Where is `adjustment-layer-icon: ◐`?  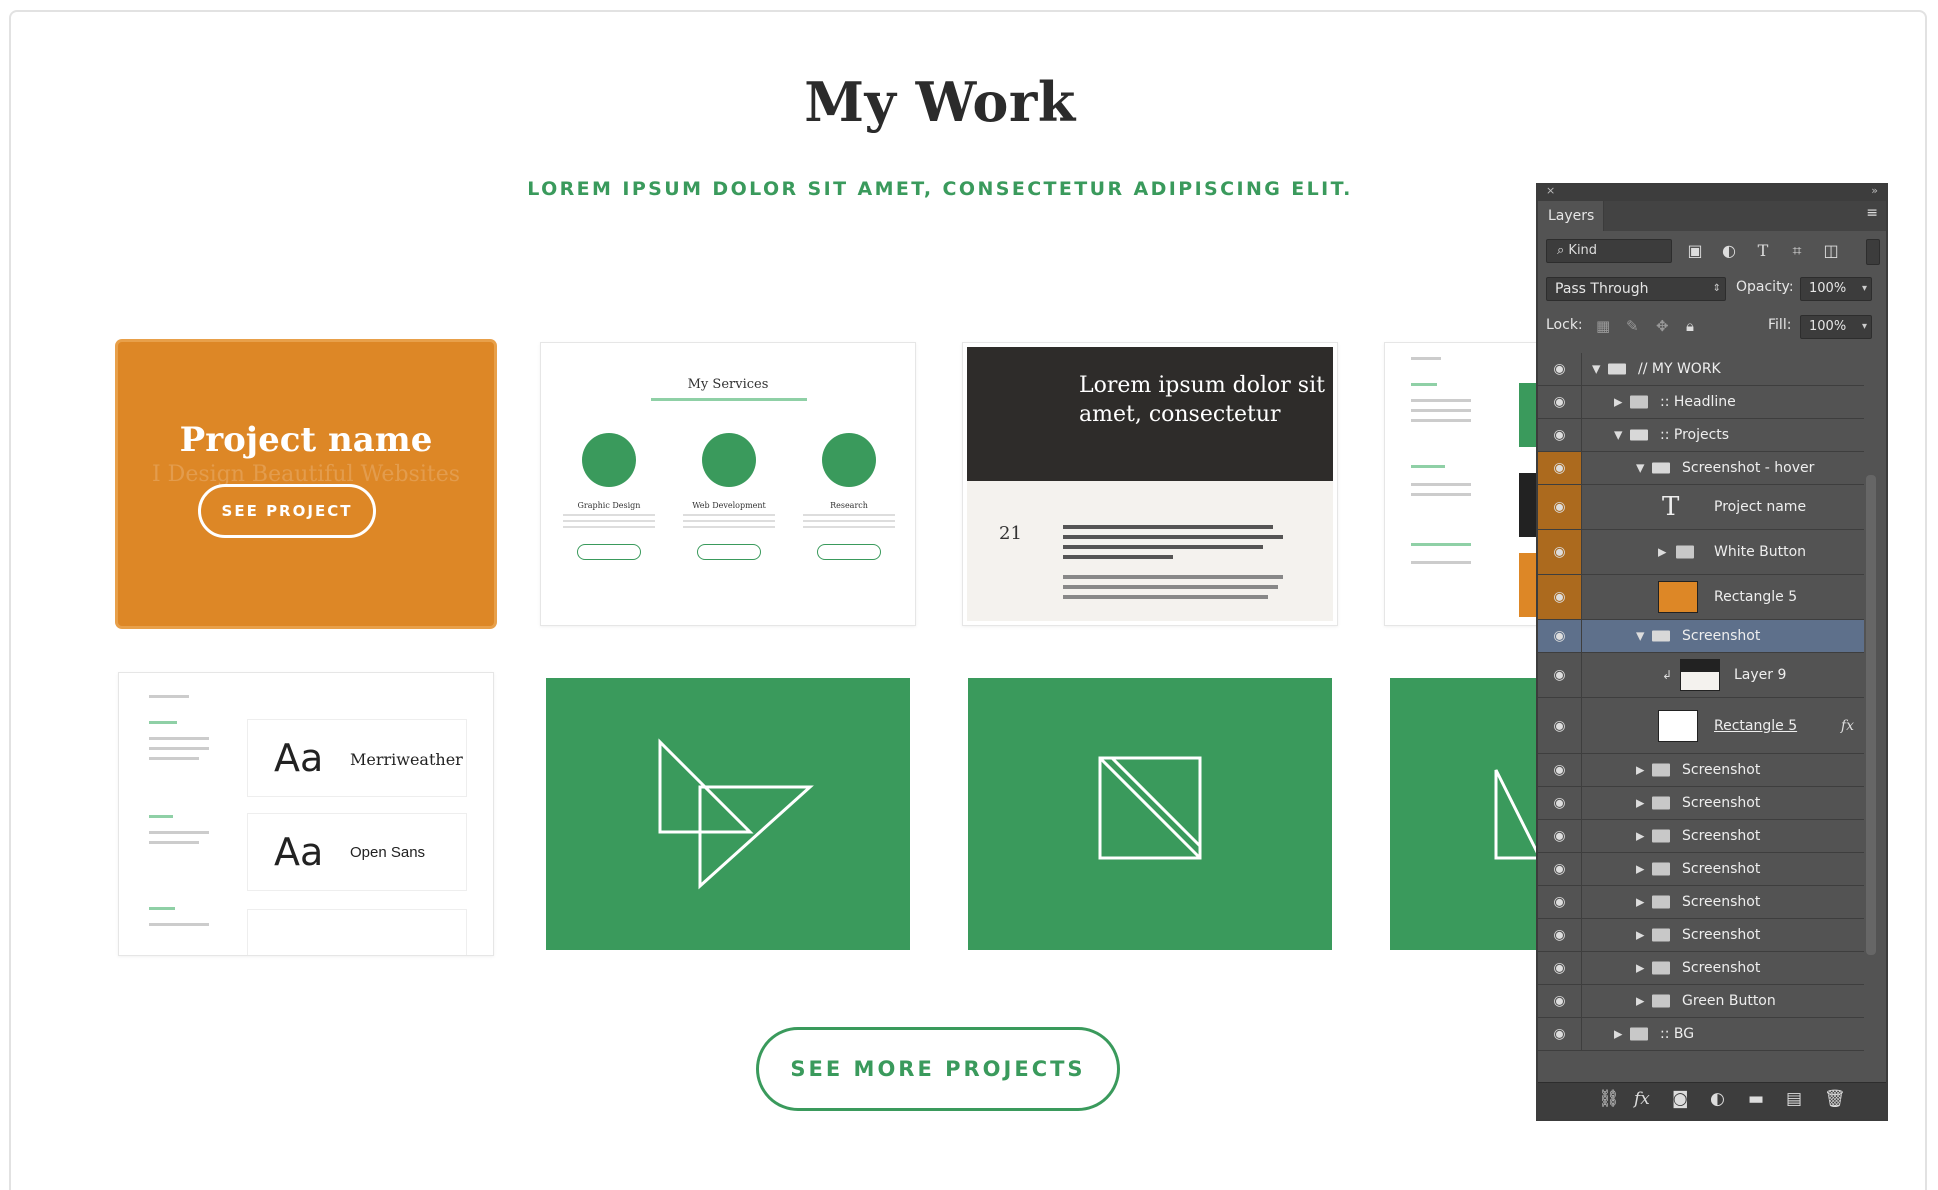
adjustment-layer-icon: ◐ is located at coordinates (1717, 1099).